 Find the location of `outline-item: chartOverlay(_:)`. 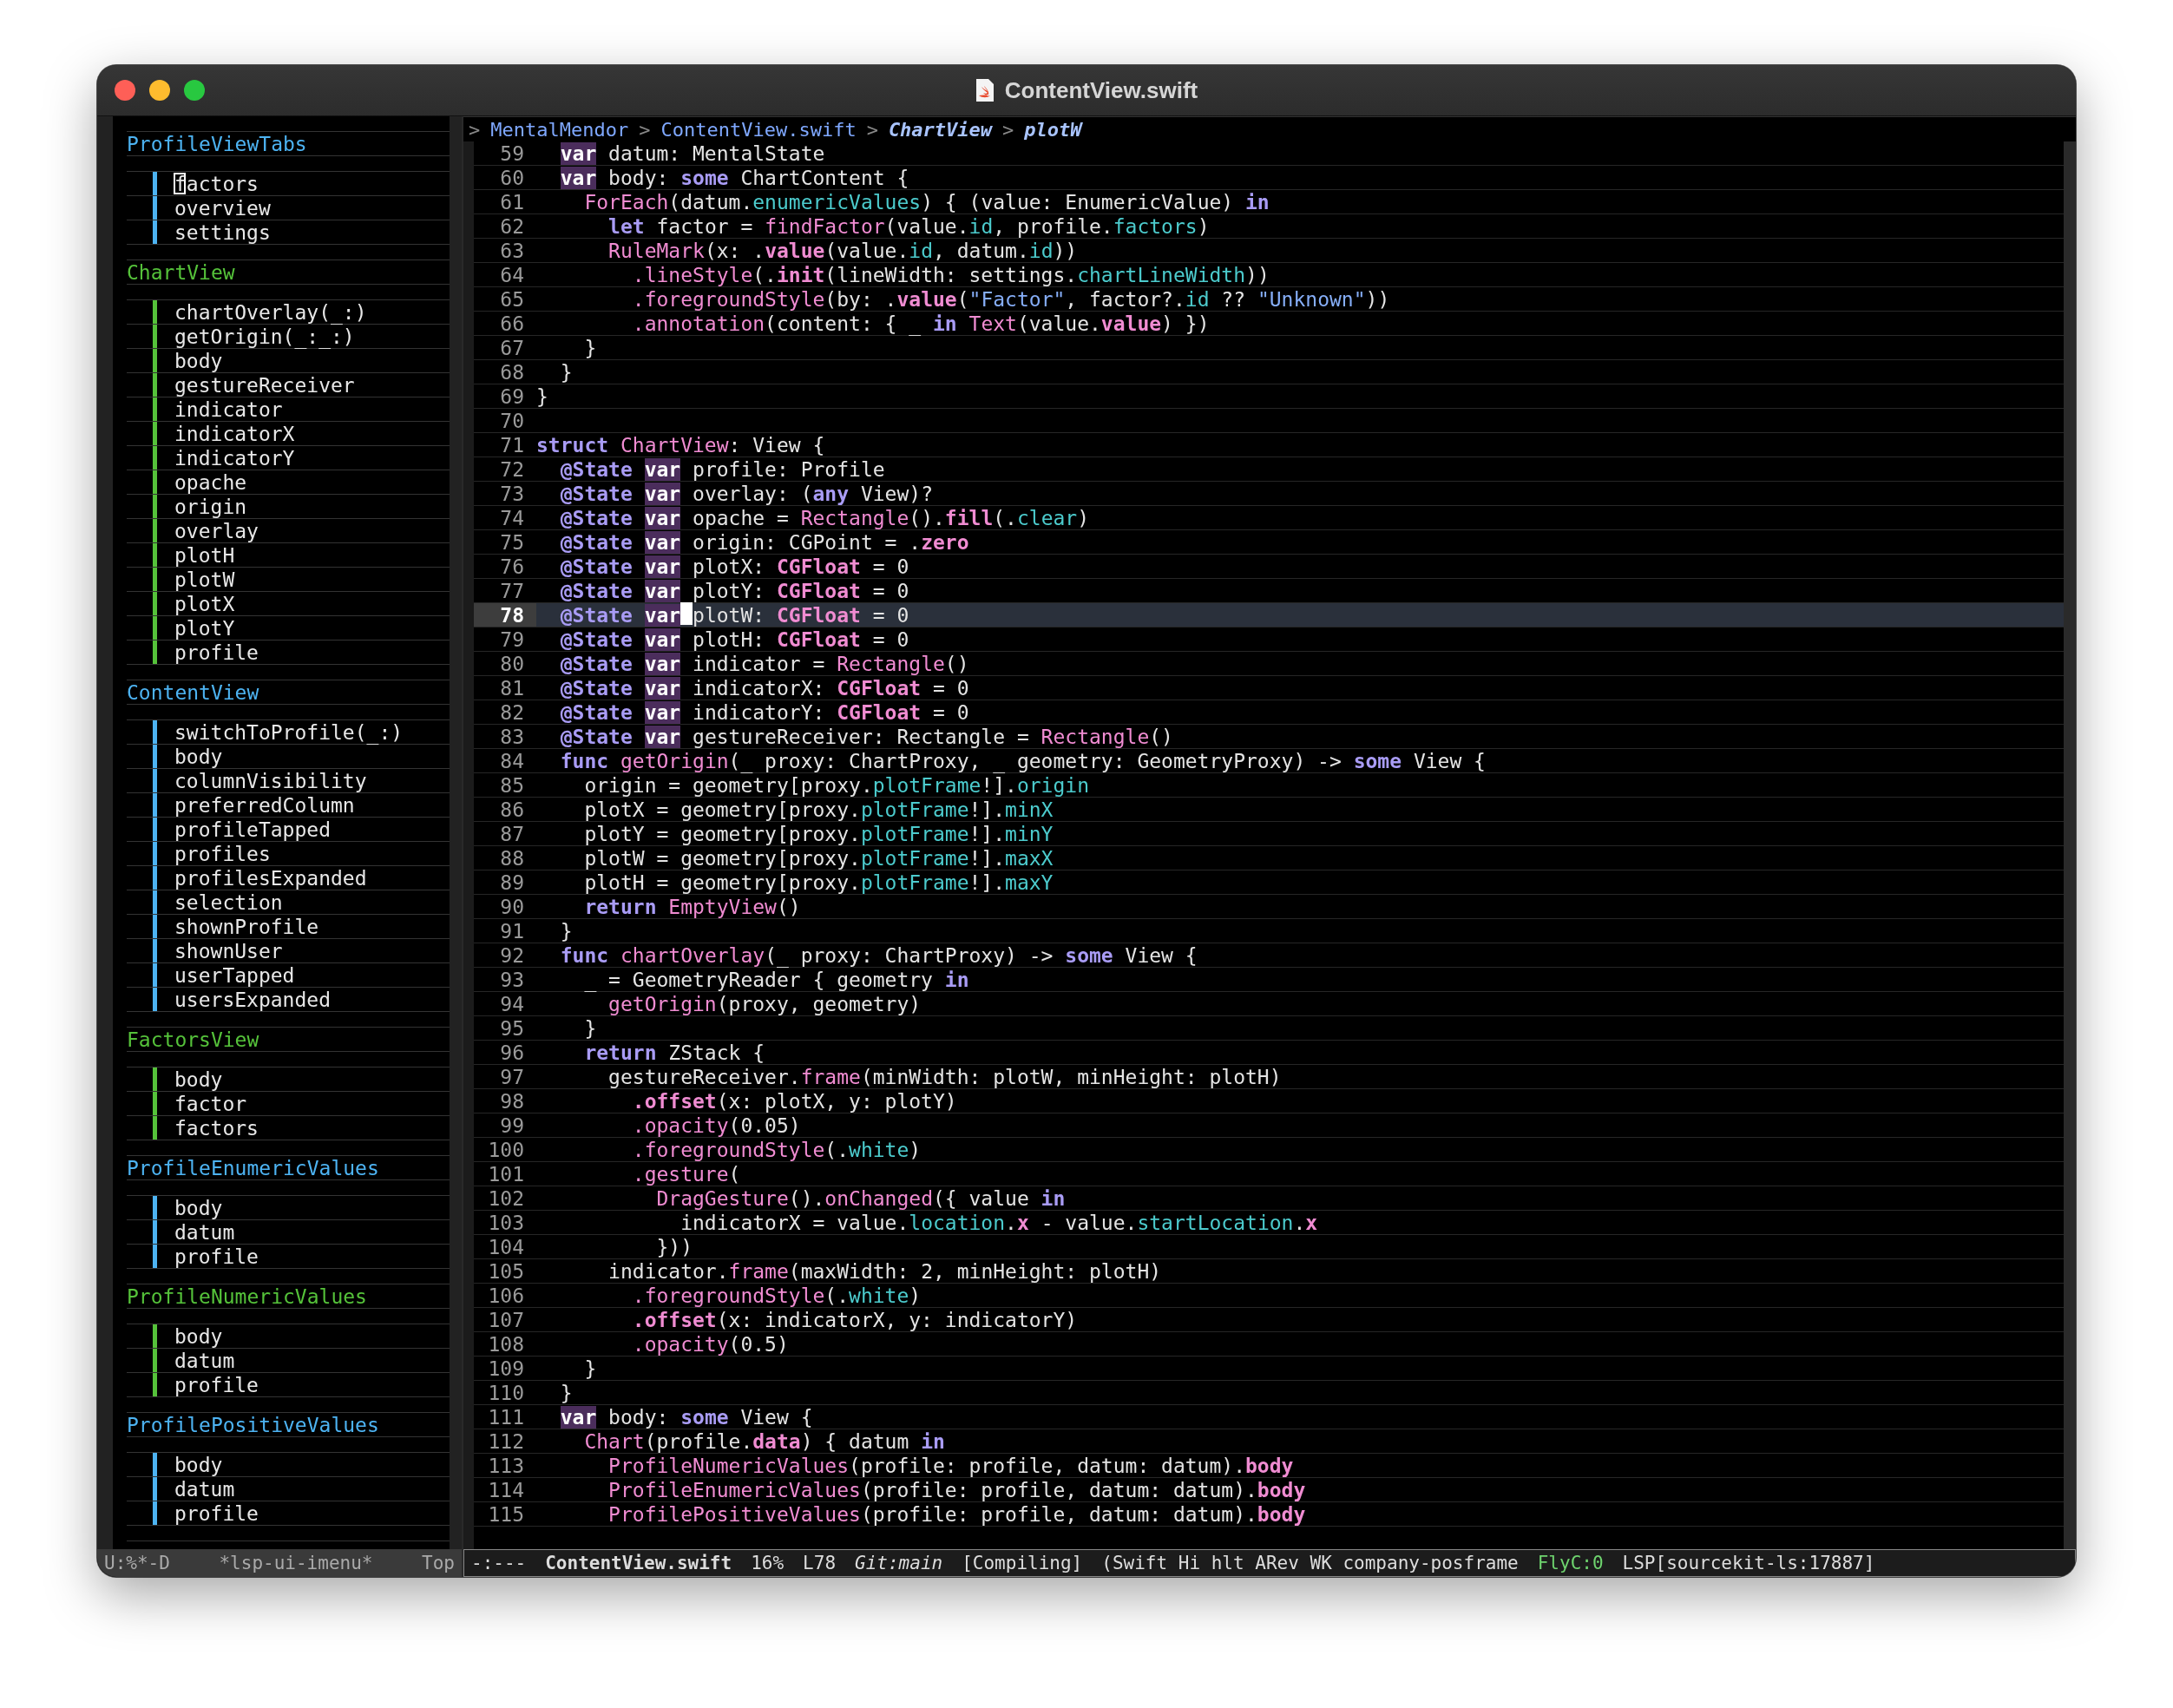

outline-item: chartOverlay(_:) is located at coordinates (270, 312).